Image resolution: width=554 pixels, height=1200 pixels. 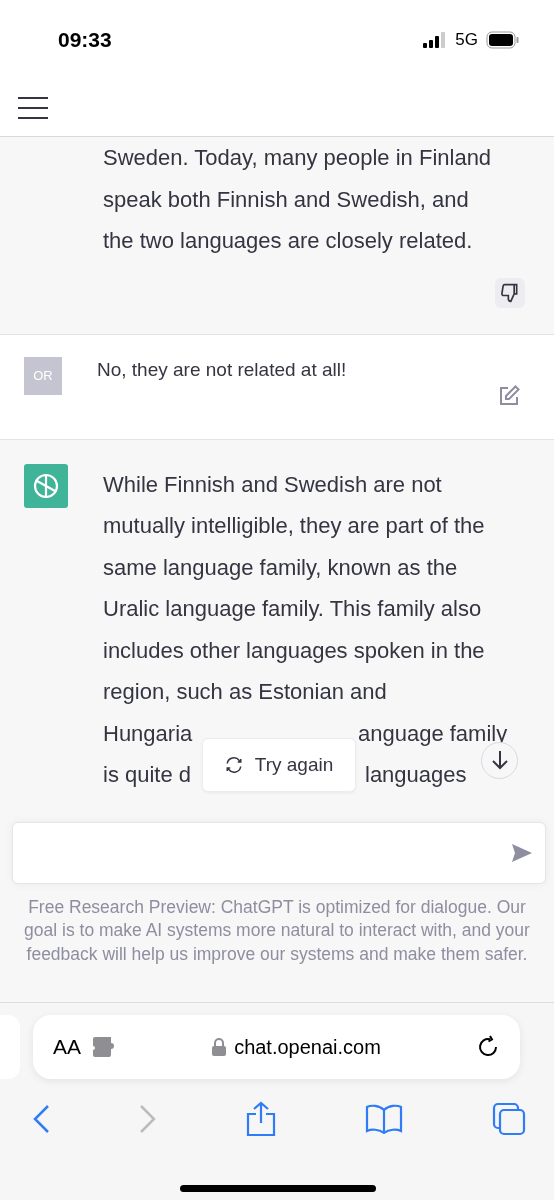 I want to click on menu-icon, so click(x=33, y=108).